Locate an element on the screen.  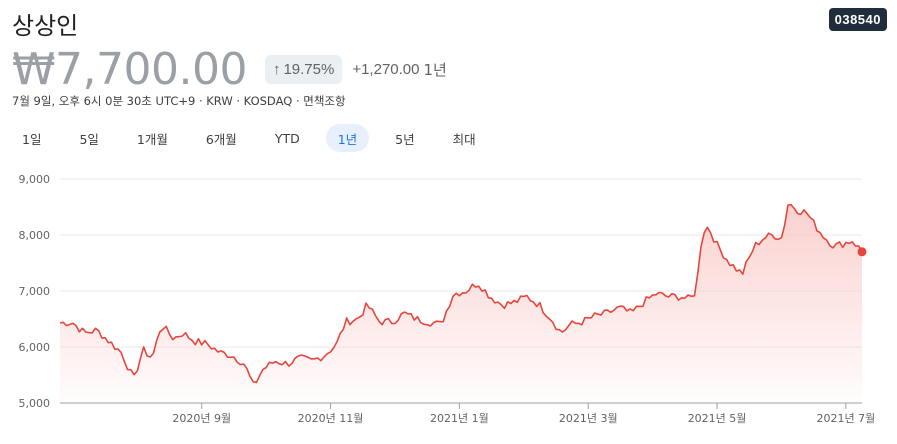
last-price-dot is located at coordinates (862, 252).